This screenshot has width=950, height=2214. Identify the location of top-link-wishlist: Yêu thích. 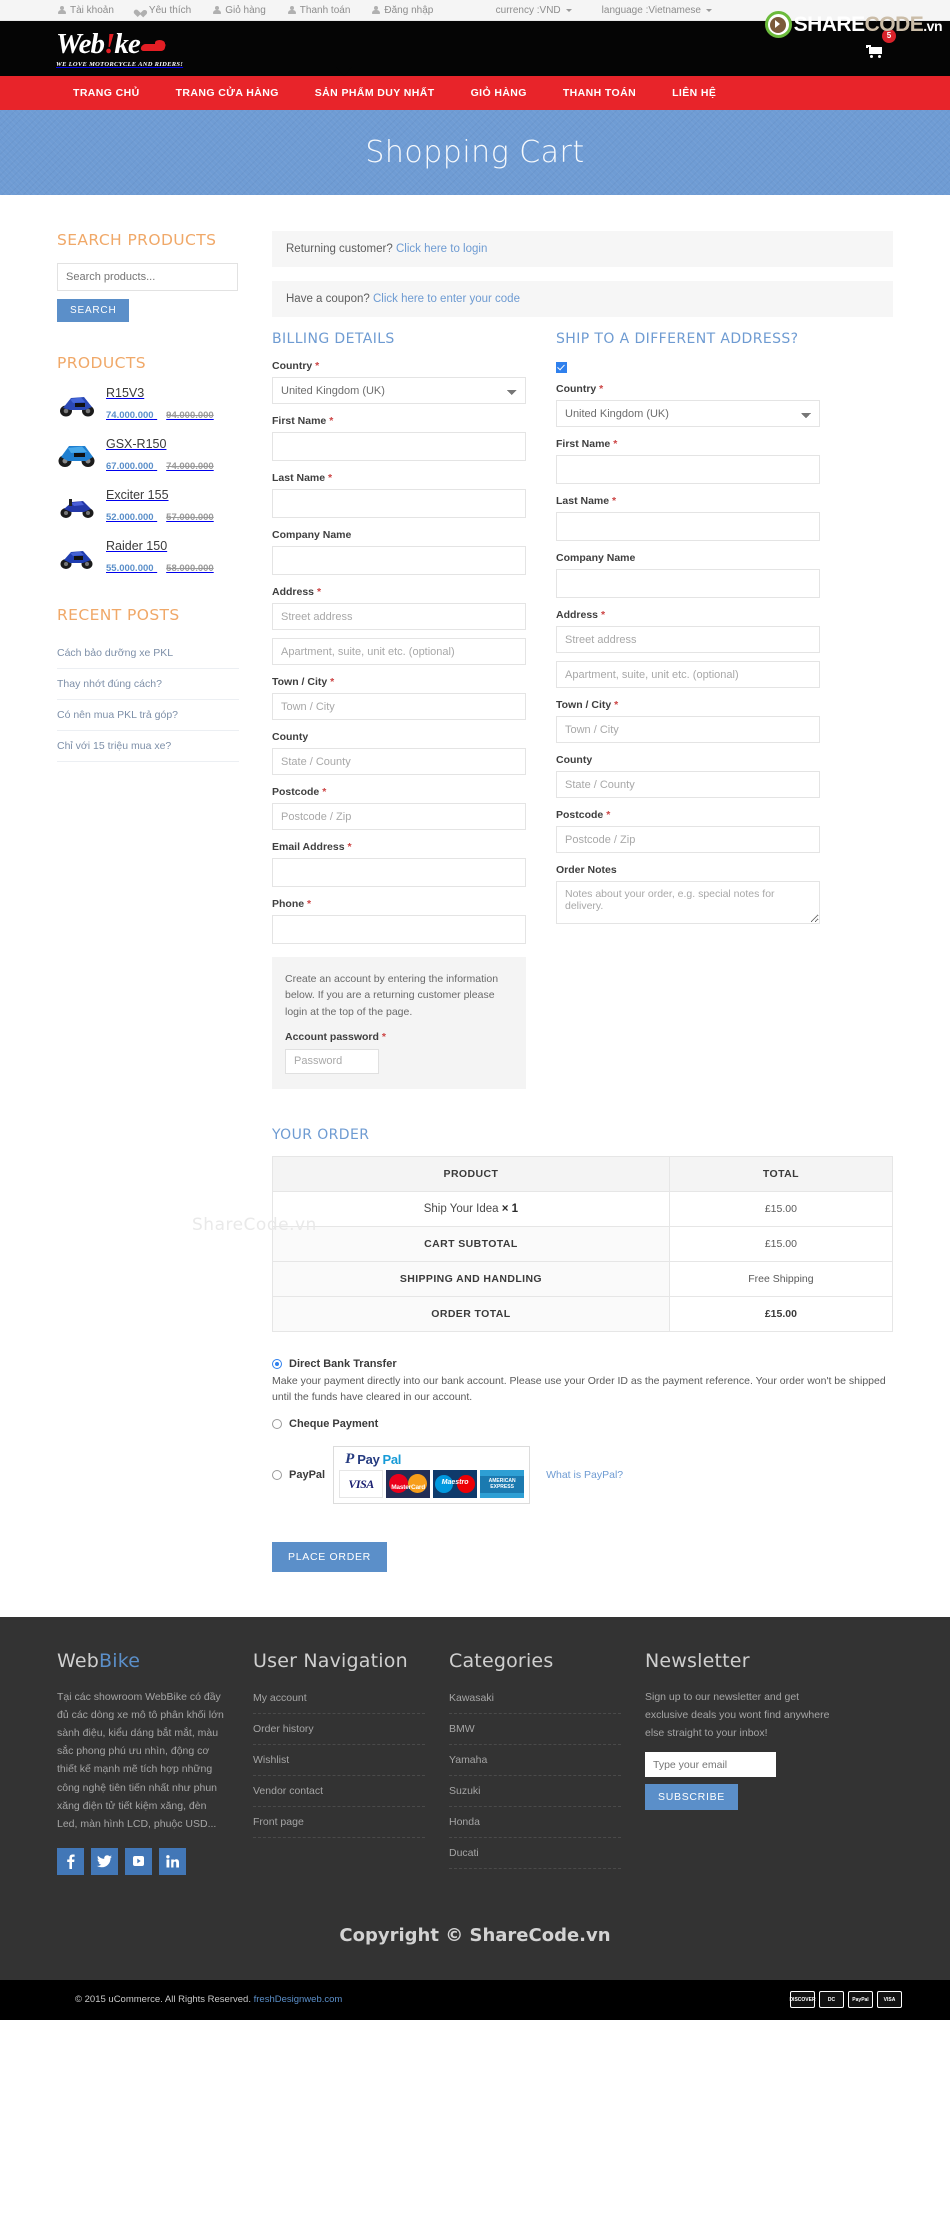
(163, 10).